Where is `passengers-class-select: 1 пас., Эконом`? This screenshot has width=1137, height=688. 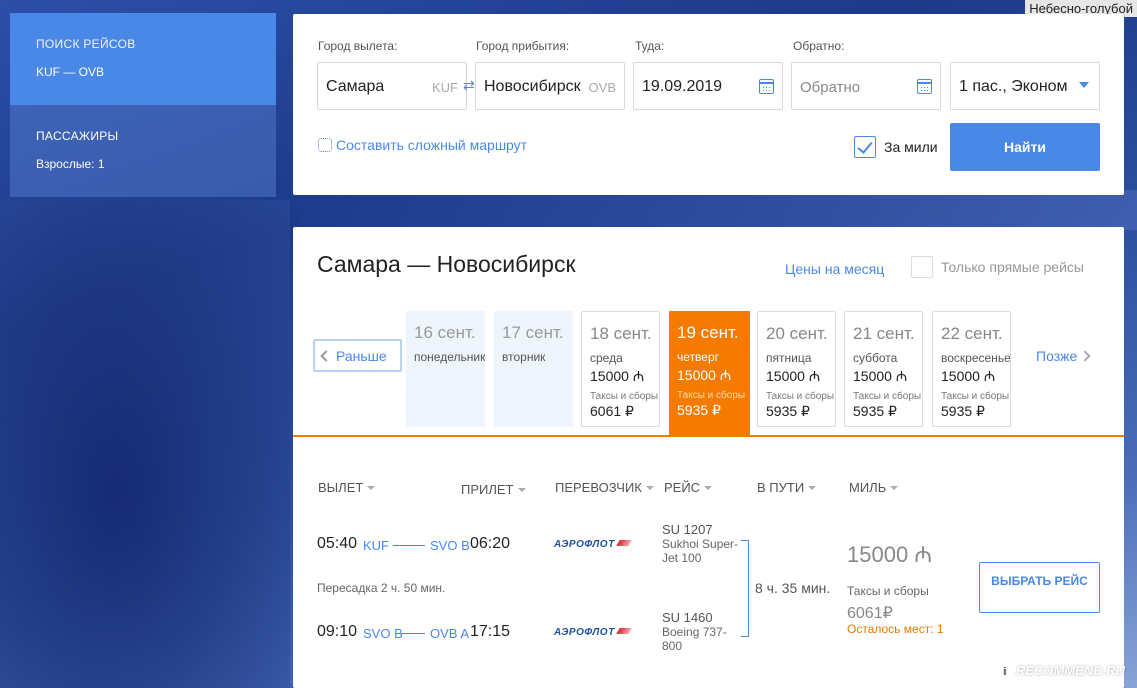 passengers-class-select: 1 пас., Эконом is located at coordinates (1025, 86).